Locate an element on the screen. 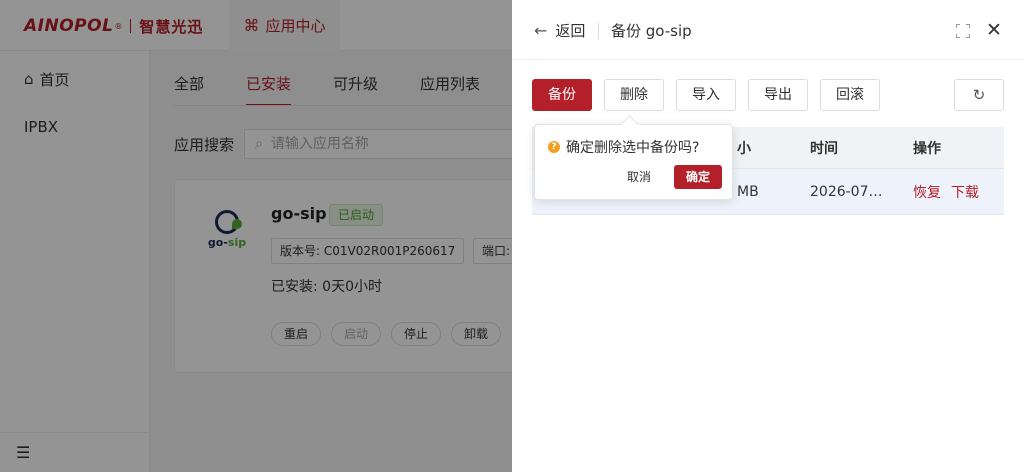 The height and width of the screenshot is (472, 1024). popconfirm-confirm-button: 确定 is located at coordinates (698, 177).